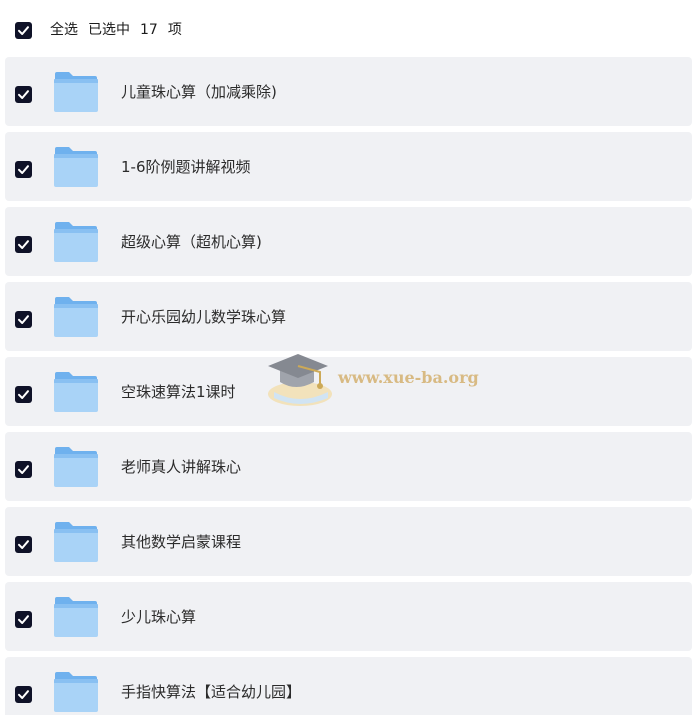  What do you see at coordinates (158, 617) in the screenshot?
I see `folder-name: 少儿珠心算` at bounding box center [158, 617].